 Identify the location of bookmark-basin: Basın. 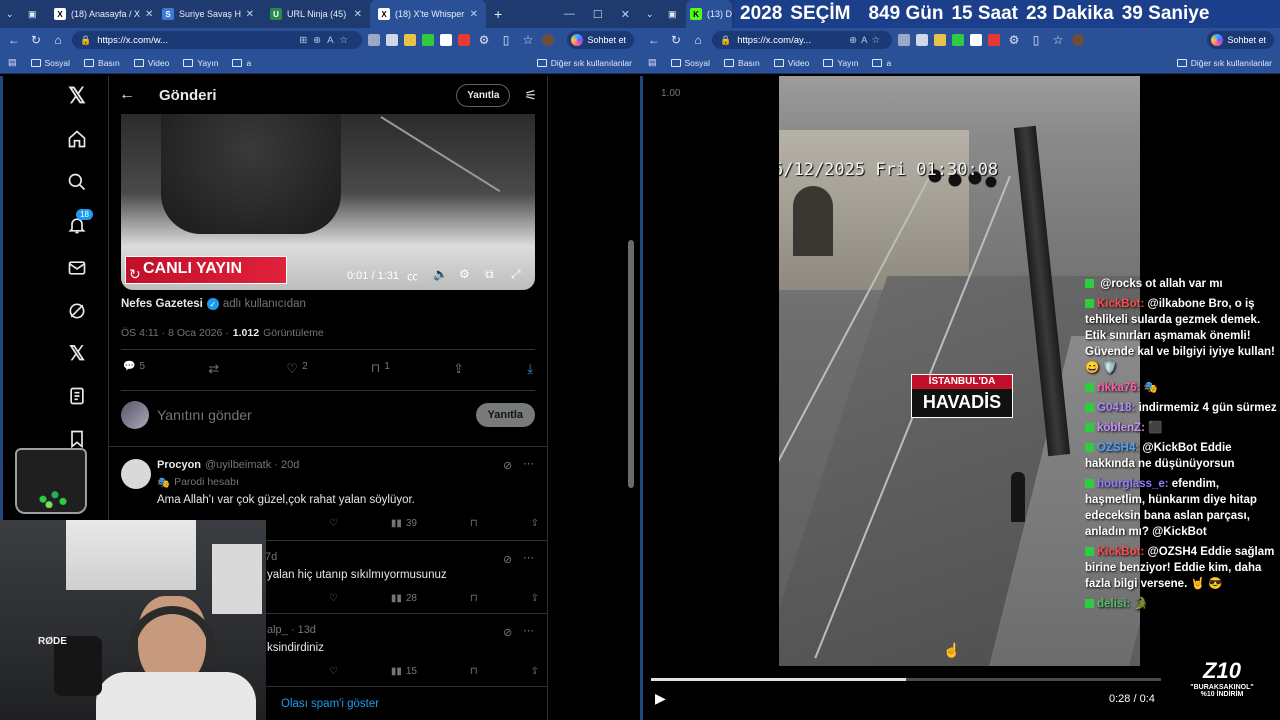
(742, 63).